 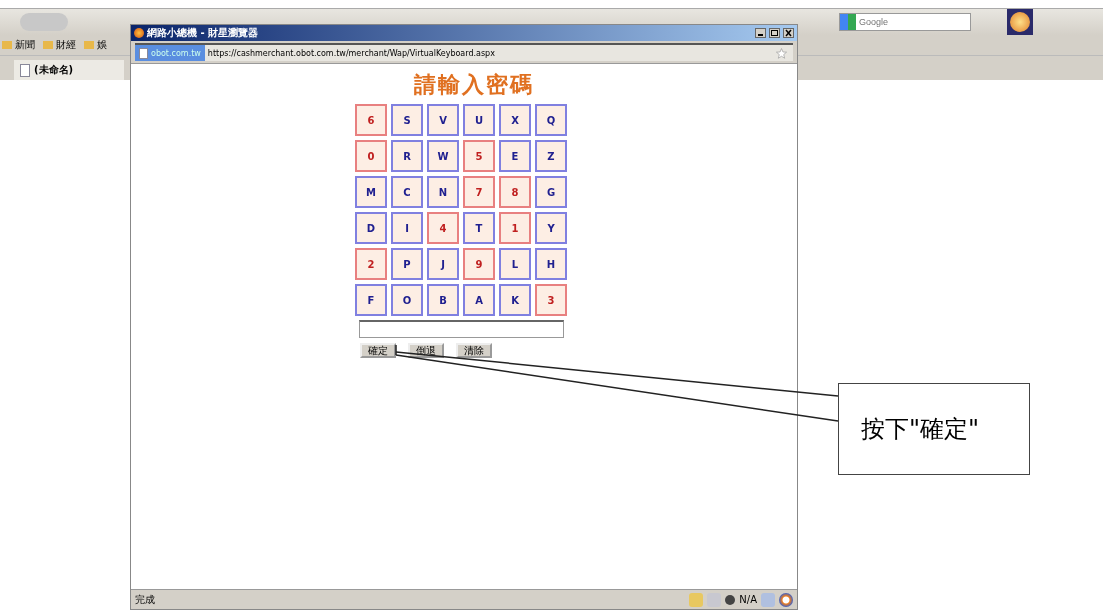 What do you see at coordinates (371, 156) in the screenshot?
I see `keypad-key: 0` at bounding box center [371, 156].